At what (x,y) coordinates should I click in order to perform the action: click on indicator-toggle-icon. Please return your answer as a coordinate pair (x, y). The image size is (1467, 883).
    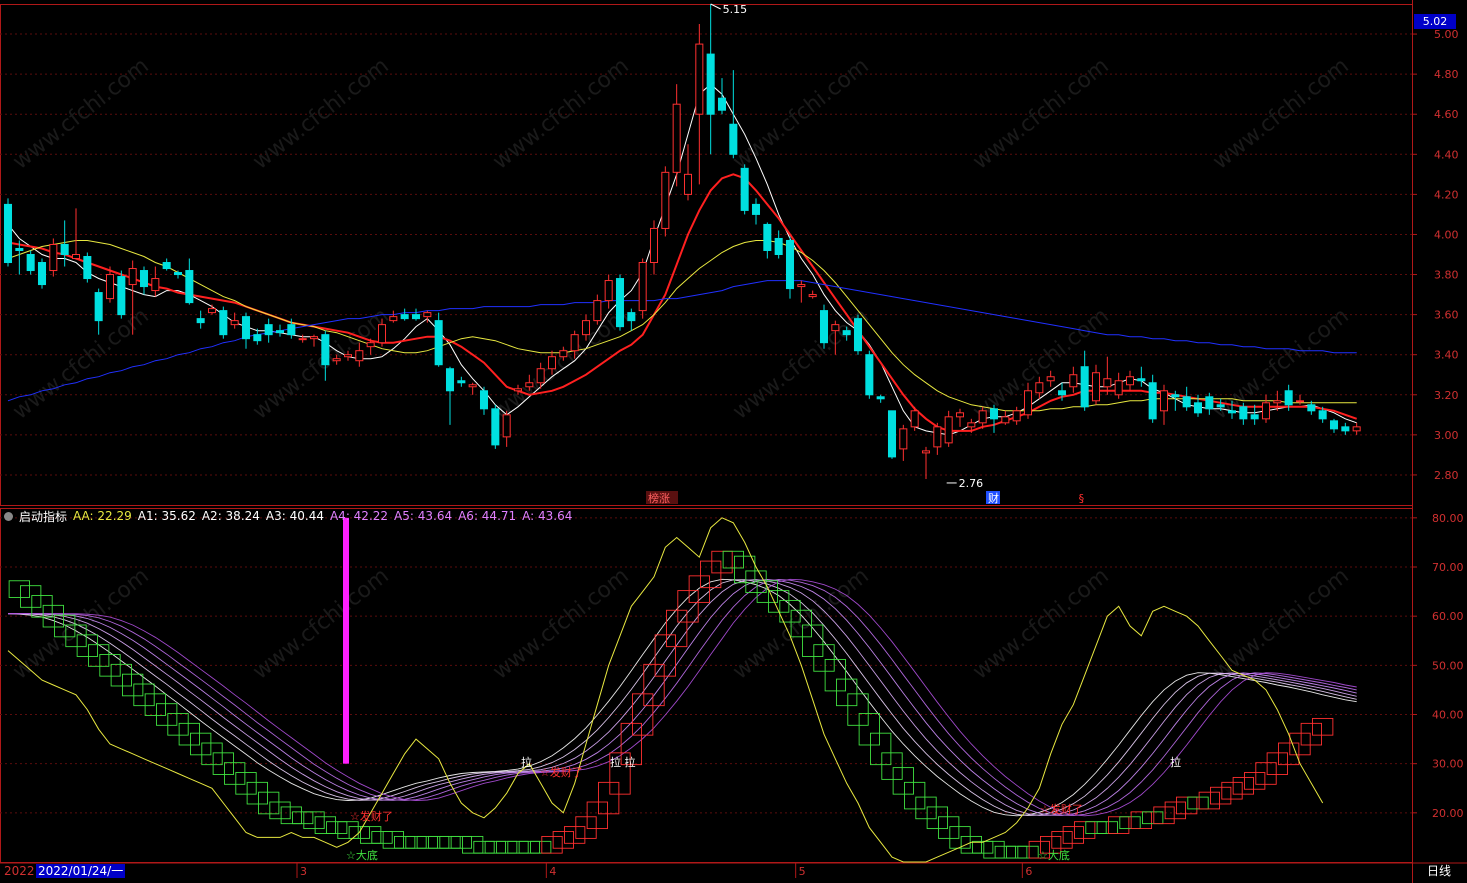
    Looking at the image, I should click on (8, 516).